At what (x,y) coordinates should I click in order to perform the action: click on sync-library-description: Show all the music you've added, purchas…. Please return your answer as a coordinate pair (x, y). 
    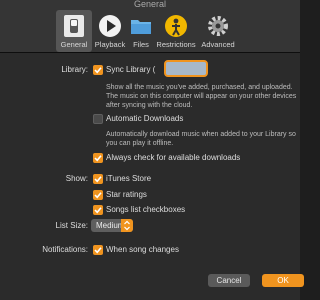
    Looking at the image, I should click on (201, 96).